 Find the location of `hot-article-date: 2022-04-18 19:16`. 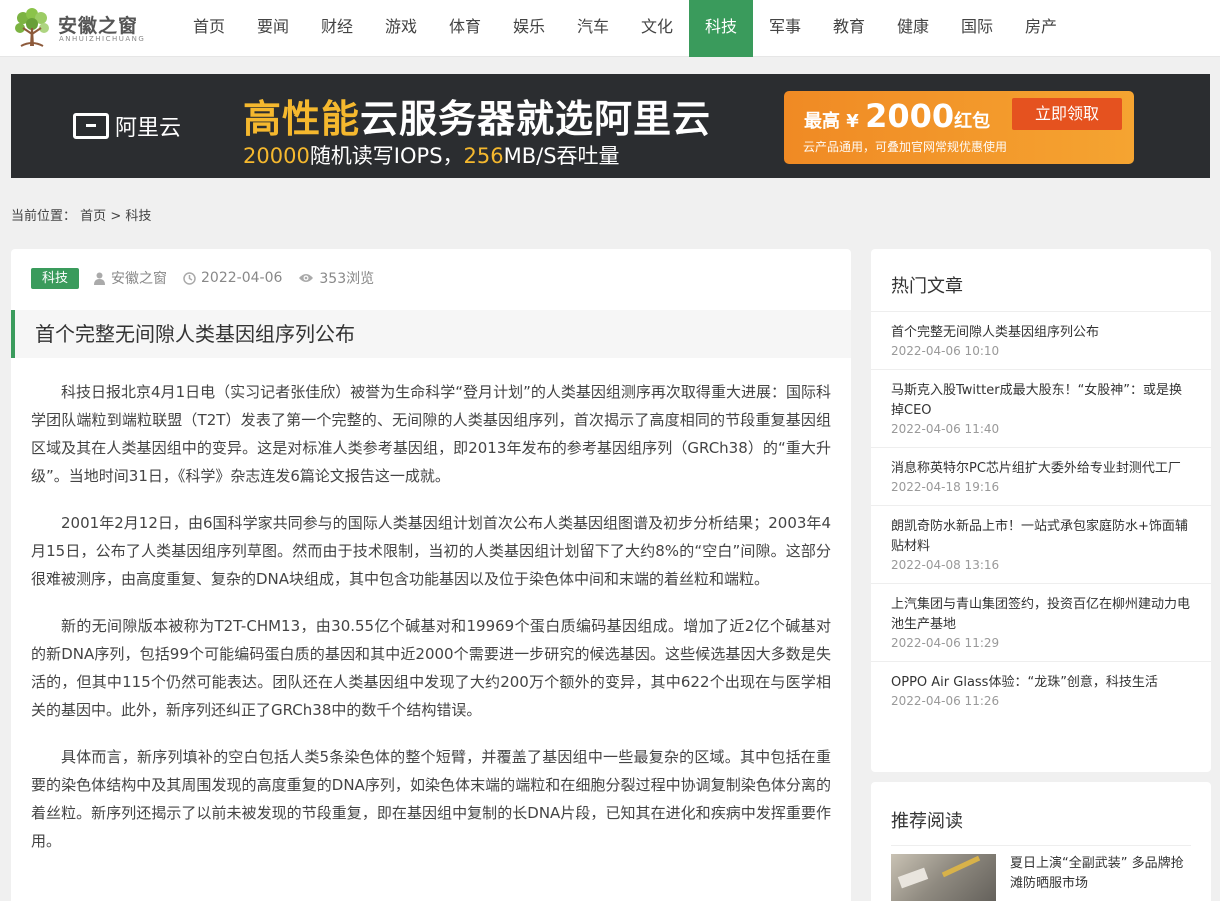

hot-article-date: 2022-04-18 19:16 is located at coordinates (945, 487).